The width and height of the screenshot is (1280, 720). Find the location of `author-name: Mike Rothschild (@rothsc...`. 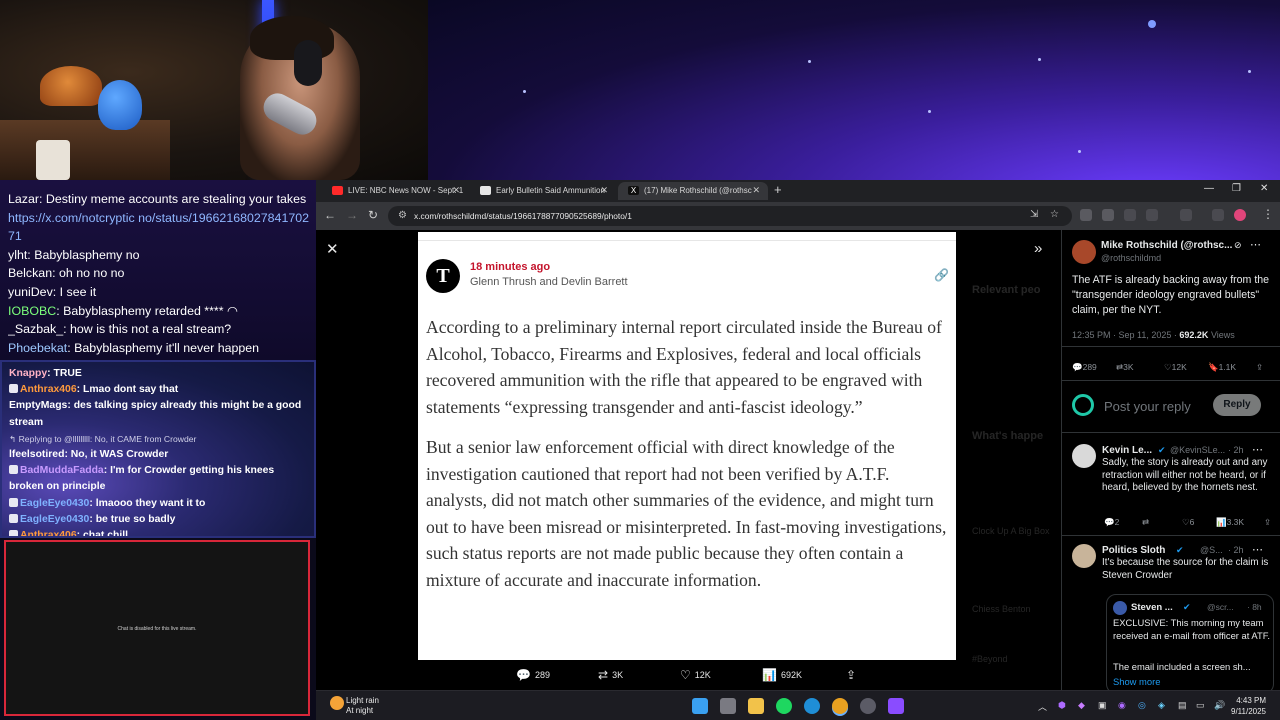

author-name: Mike Rothschild (@rothsc... is located at coordinates (1166, 245).